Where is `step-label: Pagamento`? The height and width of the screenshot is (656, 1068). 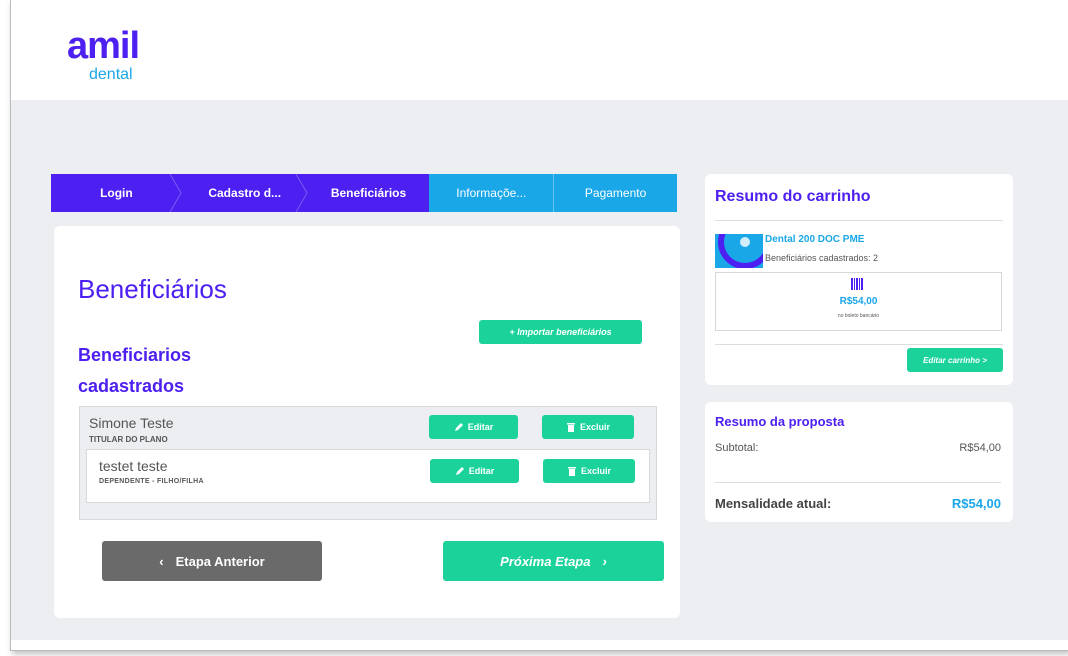
step-label: Pagamento is located at coordinates (615, 193).